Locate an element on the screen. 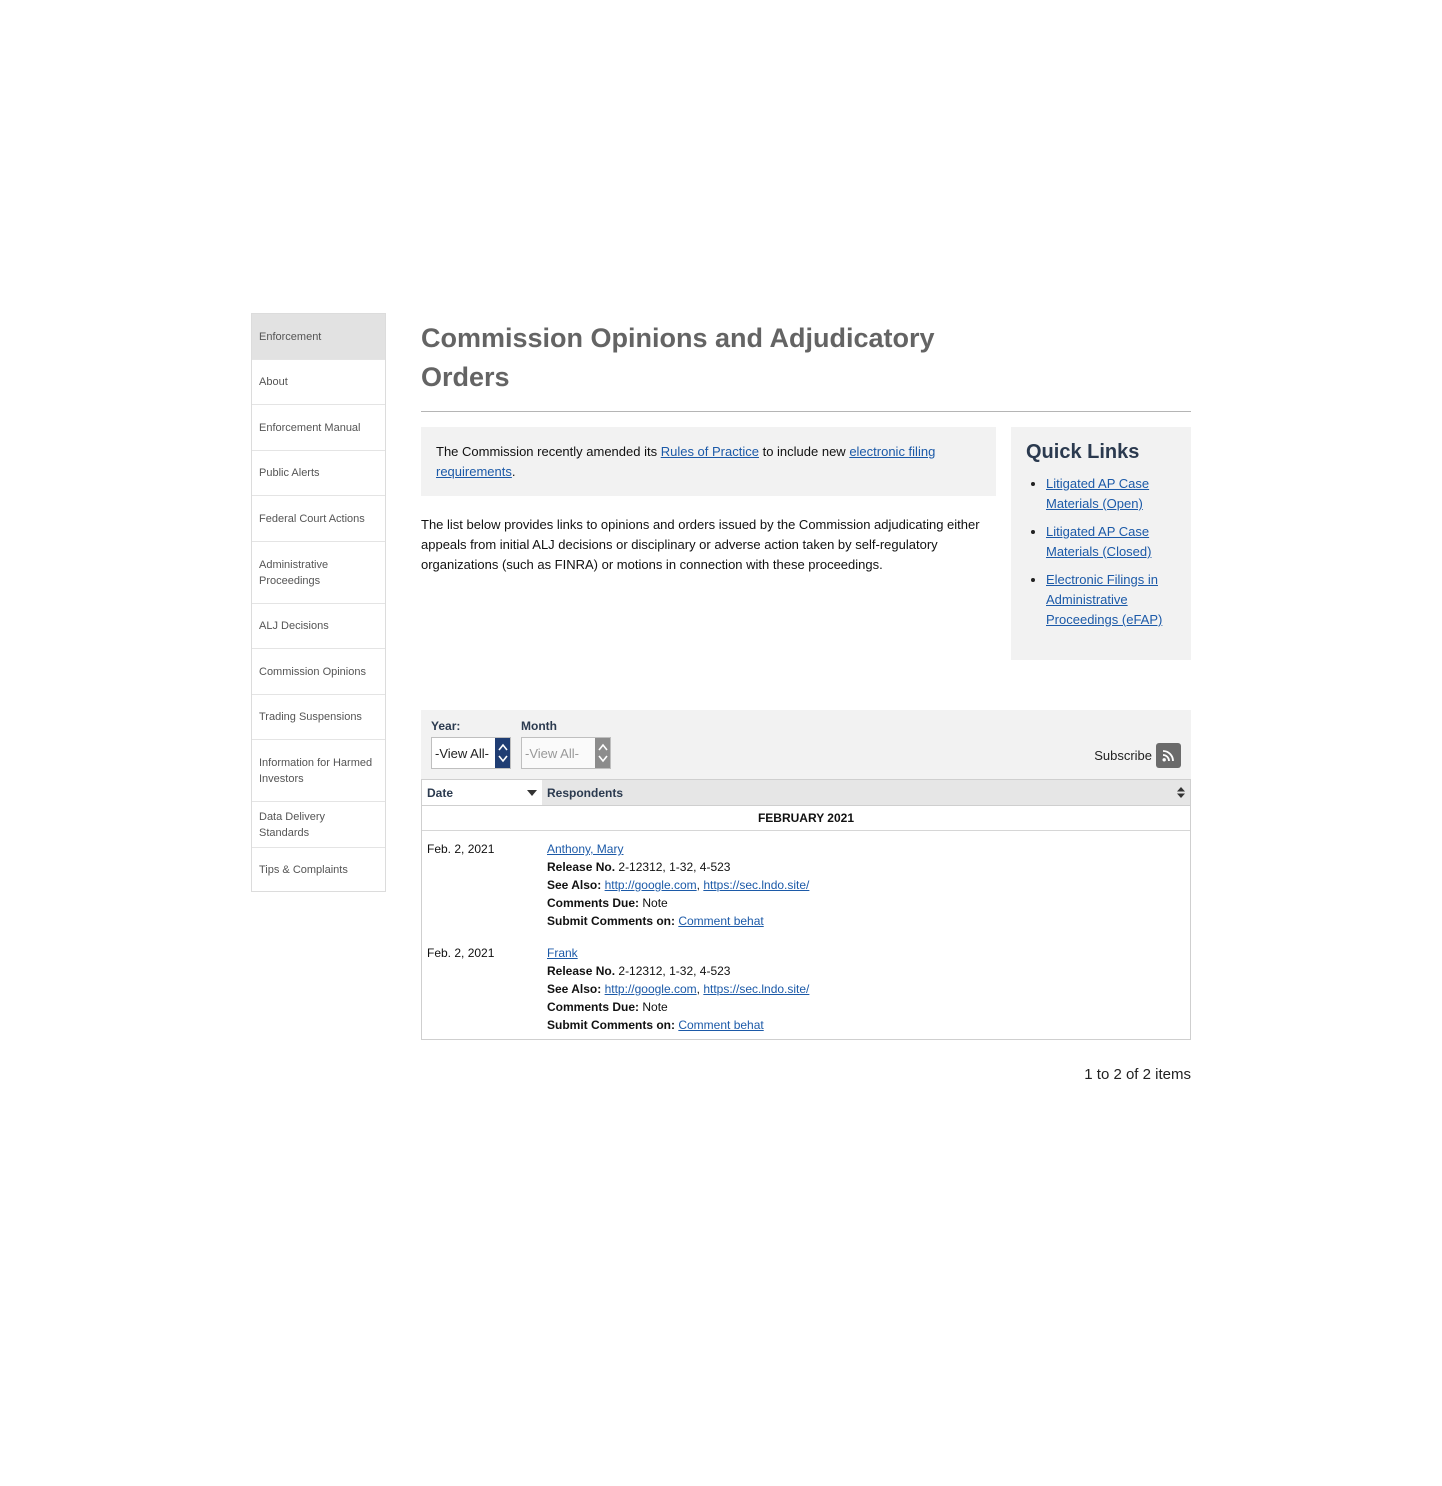 Image resolution: width=1442 pixels, height=1486 pixels. sidebar-item-label: Information for Harmed Investors is located at coordinates (316, 770).